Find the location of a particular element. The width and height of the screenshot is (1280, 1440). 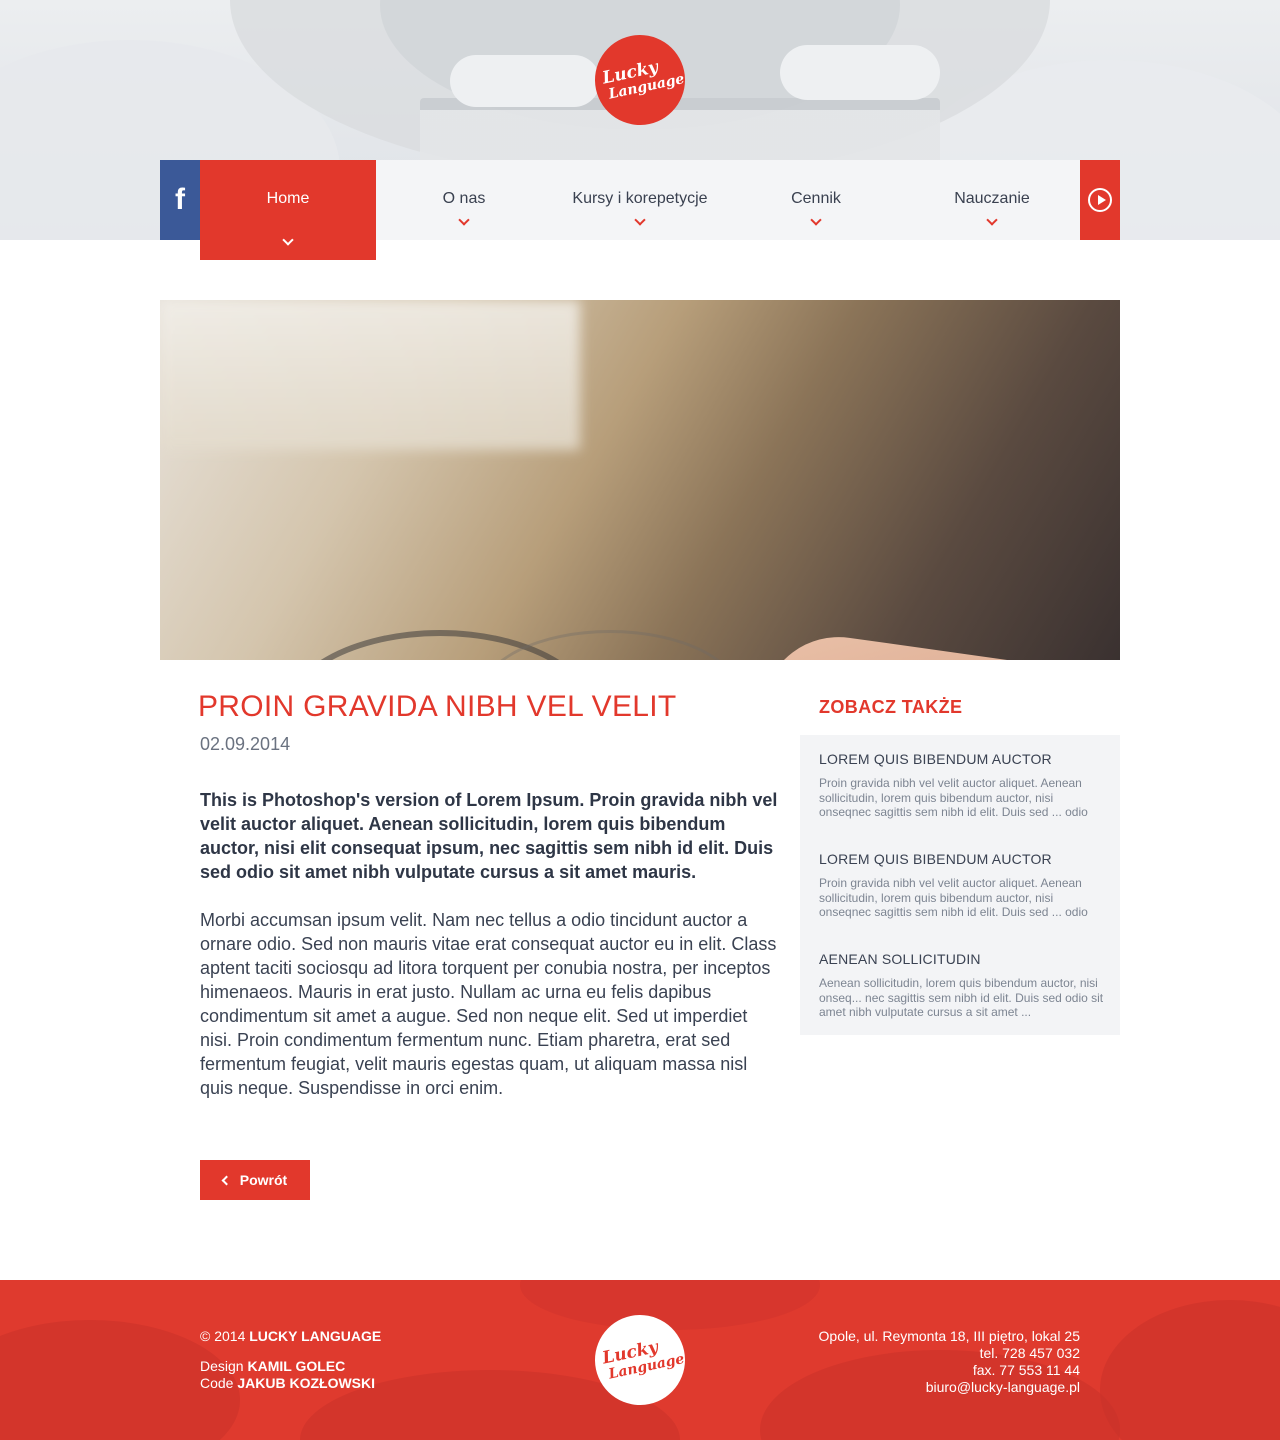

nav-item-cennik: Cennik is located at coordinates (816, 200).